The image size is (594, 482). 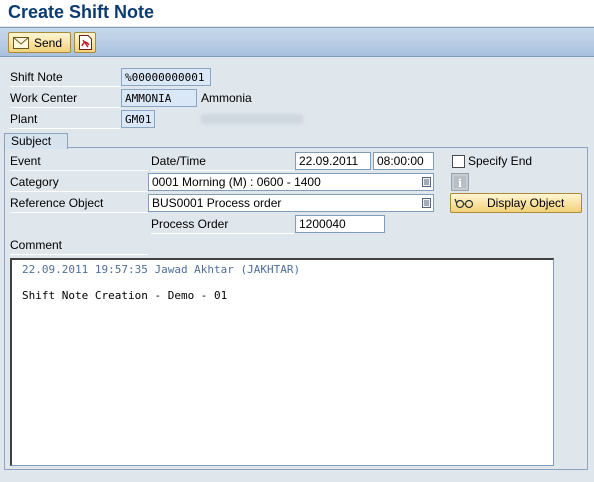 I want to click on subject-tab: Subject, so click(x=36, y=141).